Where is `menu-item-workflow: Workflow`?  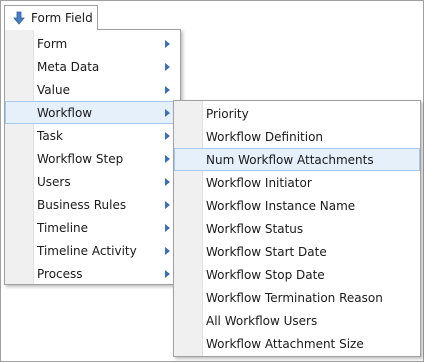 menu-item-workflow: Workflow is located at coordinates (92, 112).